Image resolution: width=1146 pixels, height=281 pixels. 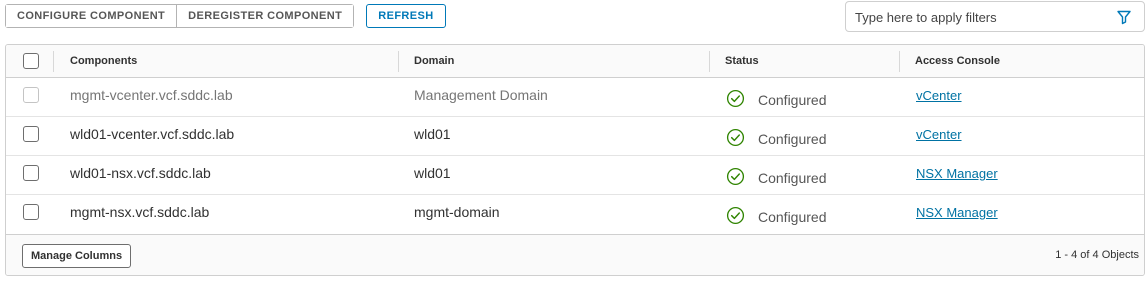 I want to click on filter-icon, so click(x=1124, y=17).